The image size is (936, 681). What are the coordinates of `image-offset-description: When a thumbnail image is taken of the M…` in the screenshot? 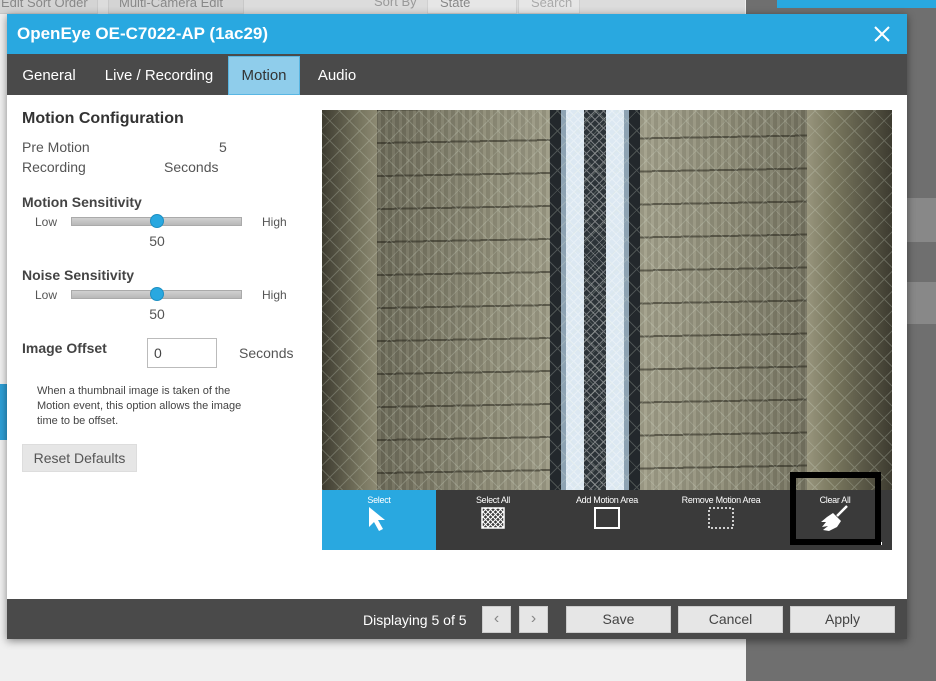 It's located at (139, 406).